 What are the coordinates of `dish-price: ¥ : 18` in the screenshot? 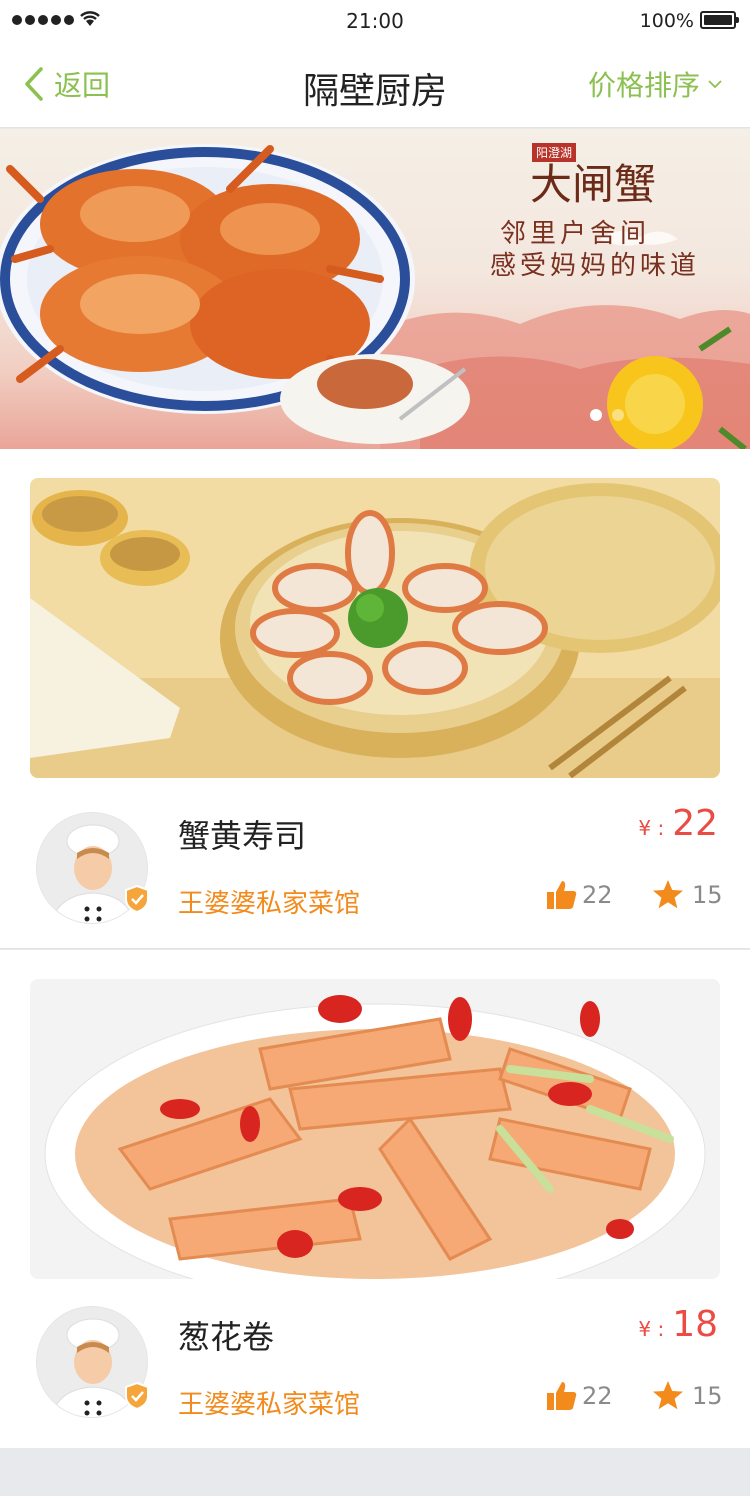 It's located at (678, 1324).